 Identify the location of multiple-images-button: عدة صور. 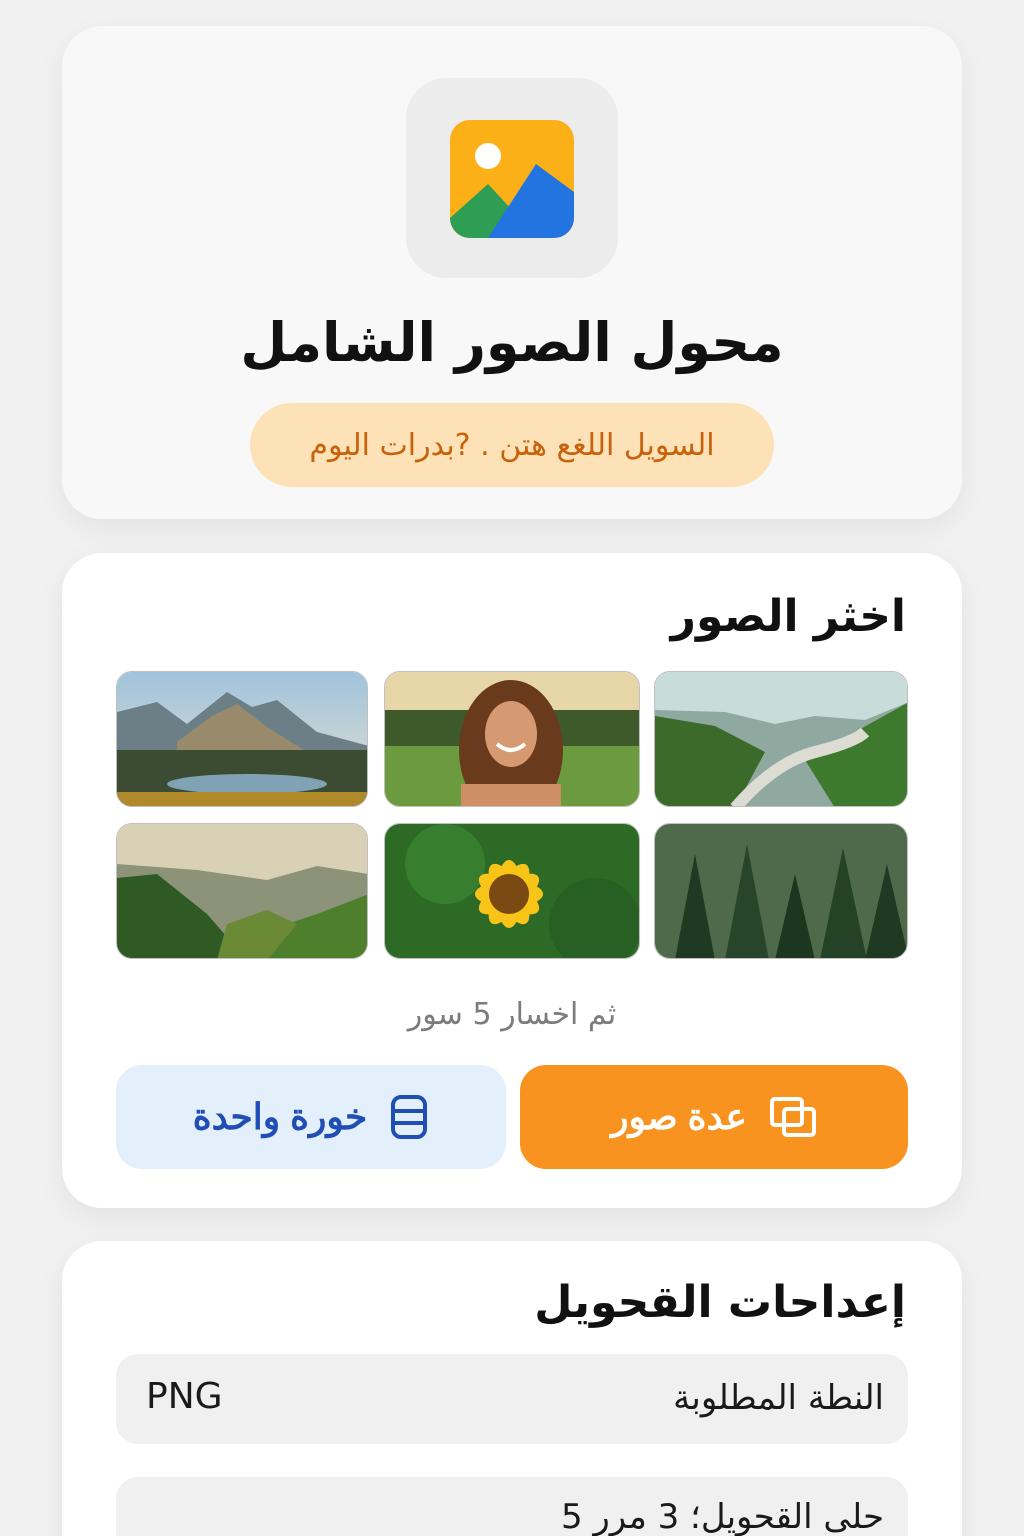
(714, 1117).